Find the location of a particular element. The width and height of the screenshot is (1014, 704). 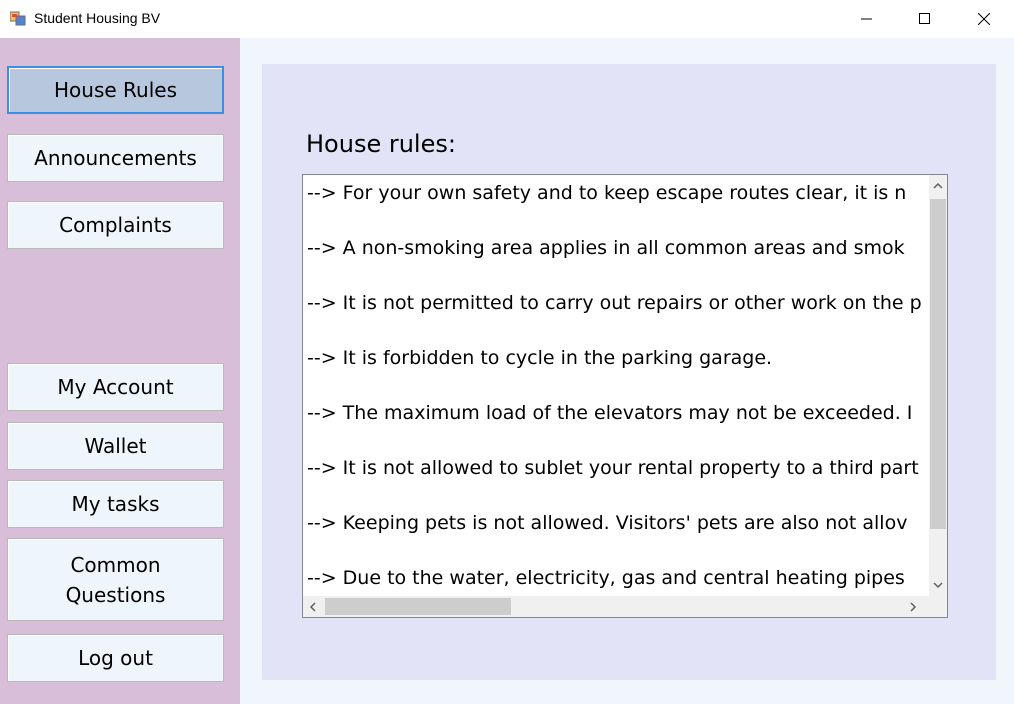

maximize-icon is located at coordinates (924, 18).